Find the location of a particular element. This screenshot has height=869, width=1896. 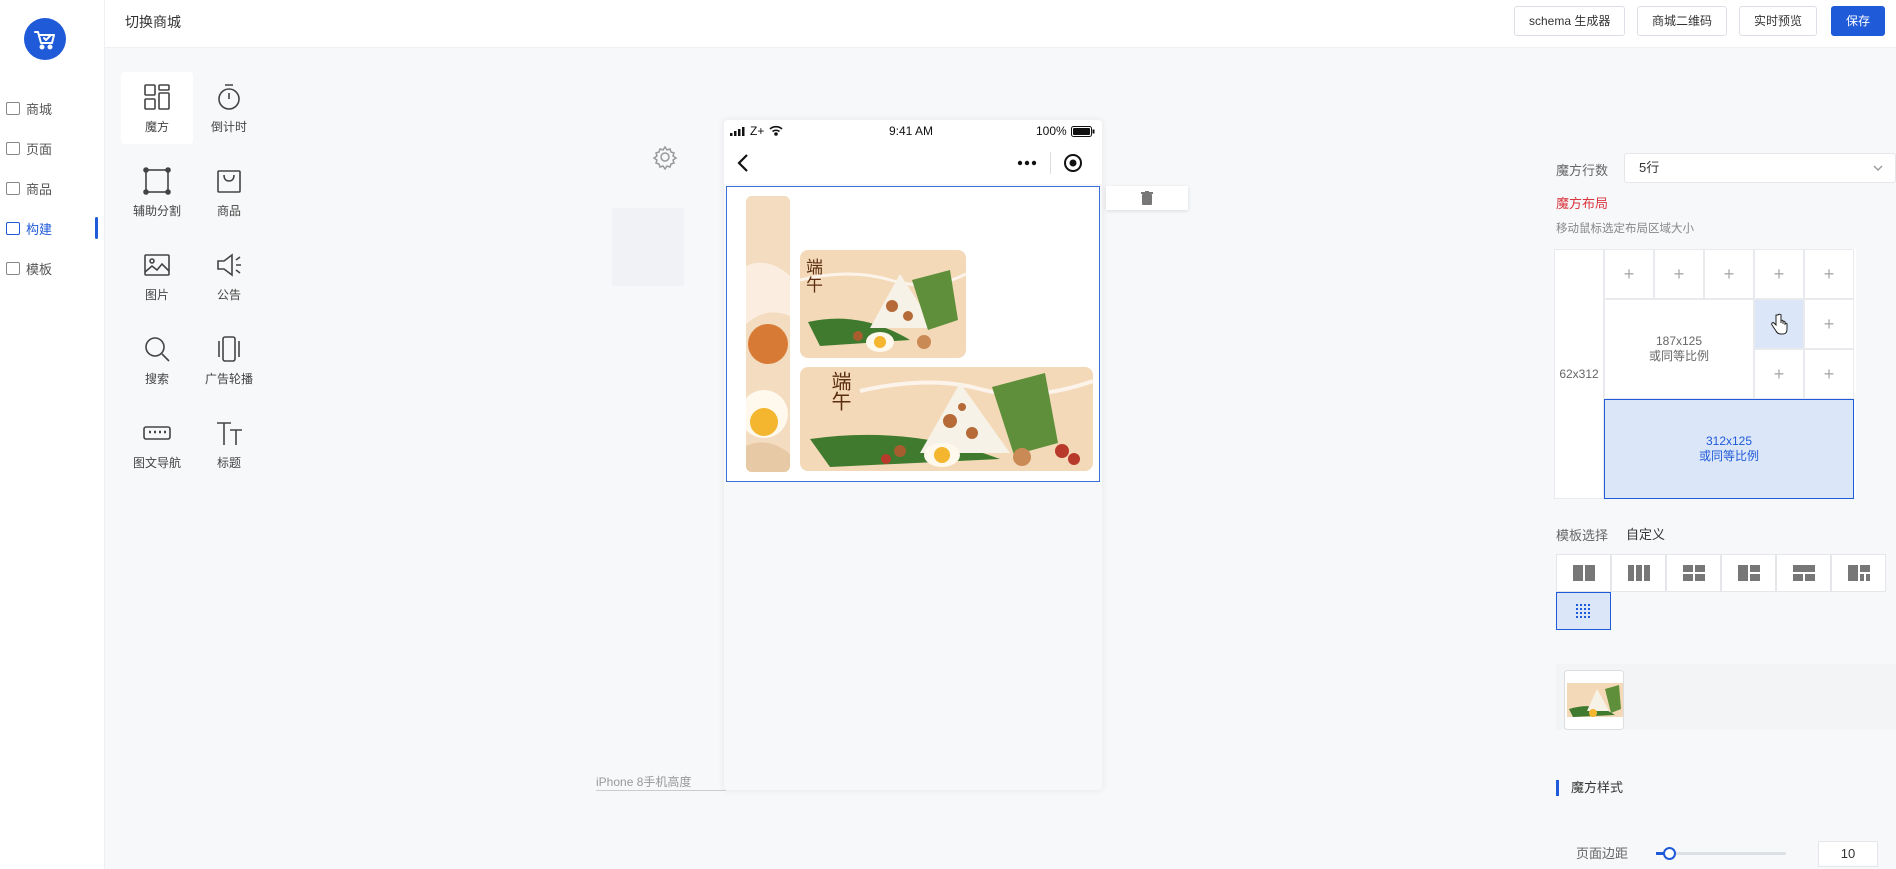

schema-generator-button: schema 生成器 is located at coordinates (1570, 21).